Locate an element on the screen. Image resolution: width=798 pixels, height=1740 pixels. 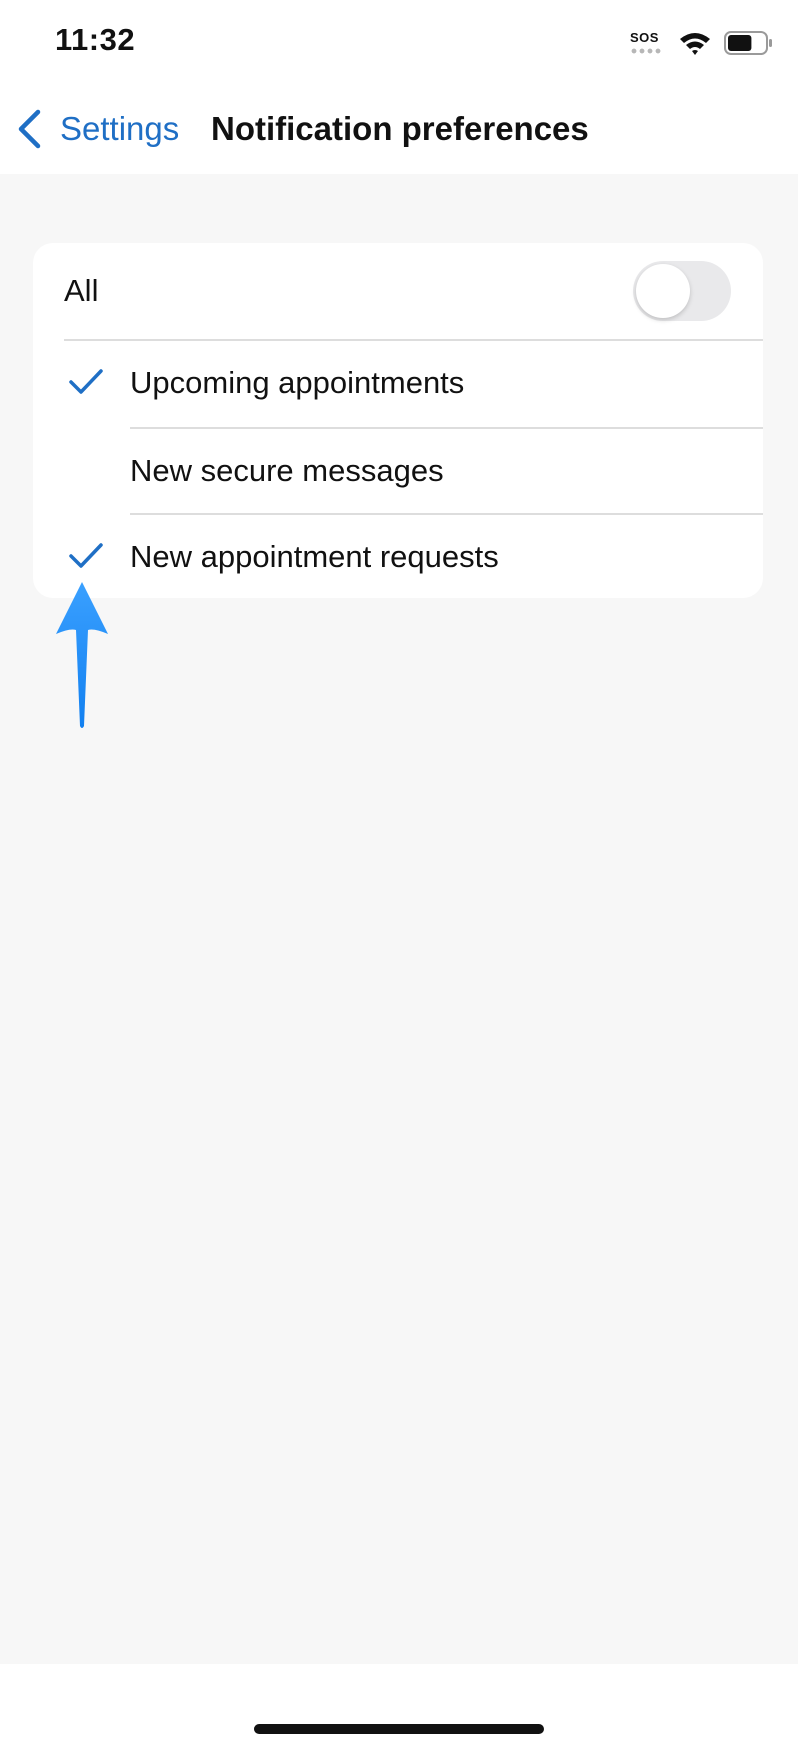
navigation-bar: Settings Notification preferences is located at coordinates (399, 130).